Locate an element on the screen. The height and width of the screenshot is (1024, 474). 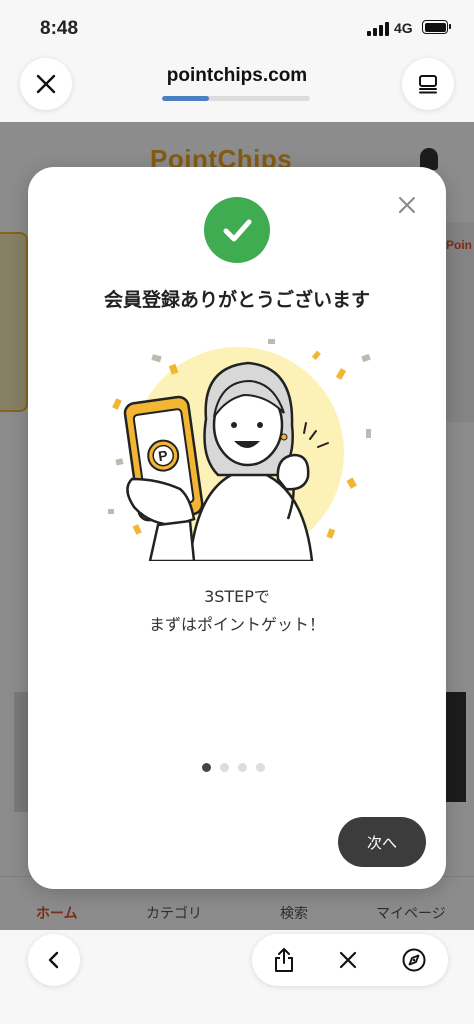
load-progress-fill is located at coordinates (186, 98).